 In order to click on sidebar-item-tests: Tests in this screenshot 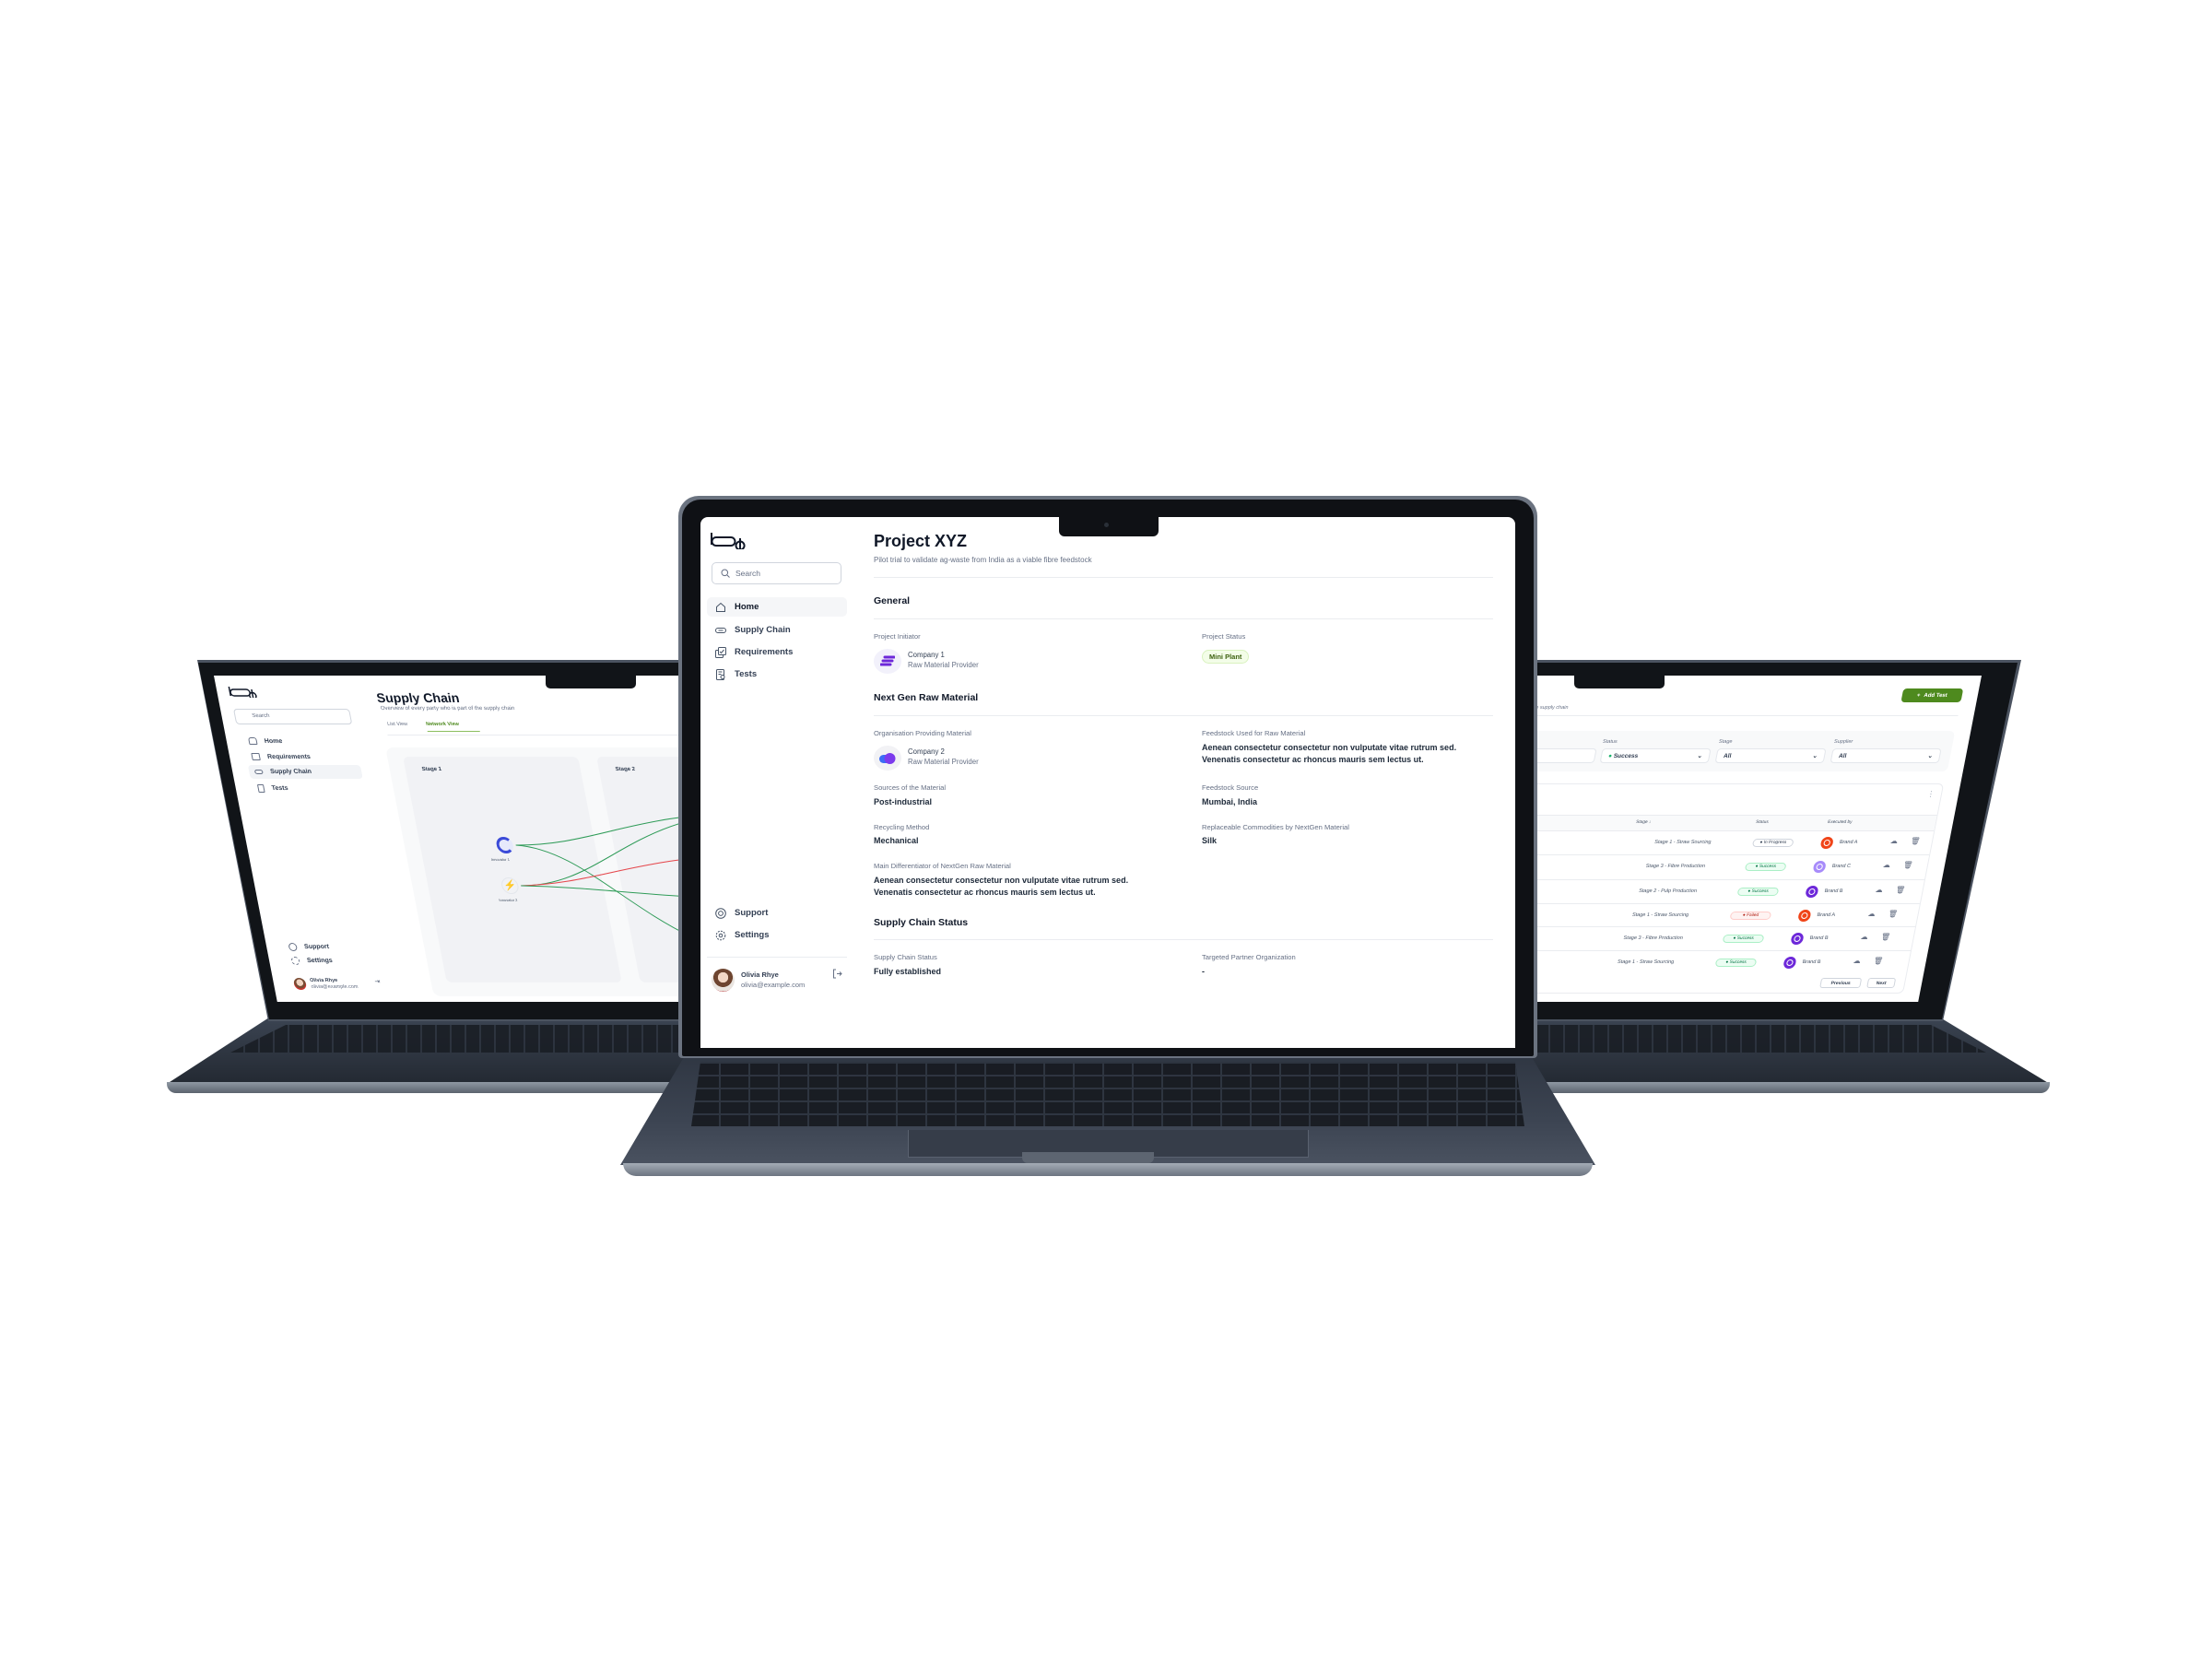, I will do `click(777, 674)`.